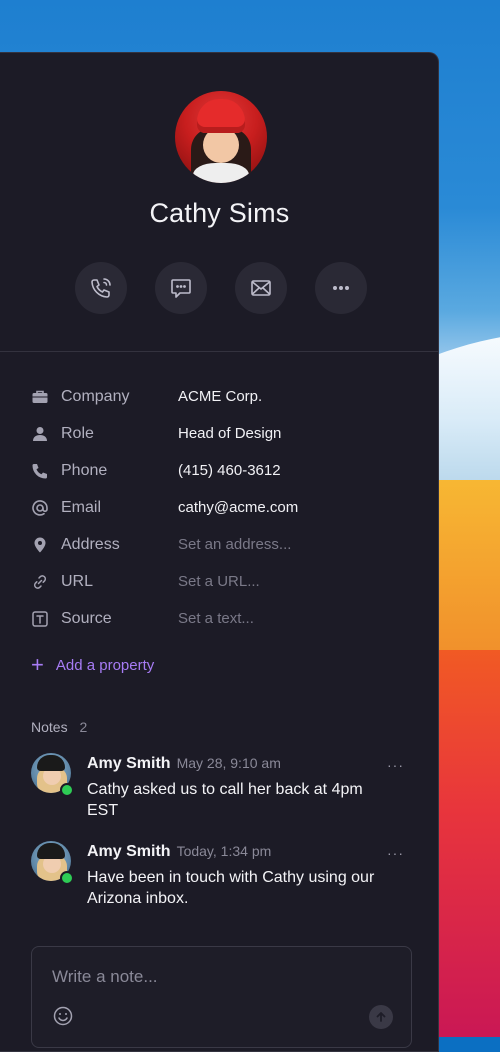 Image resolution: width=500 pixels, height=1052 pixels. I want to click on property-label: Phone, so click(84, 470).